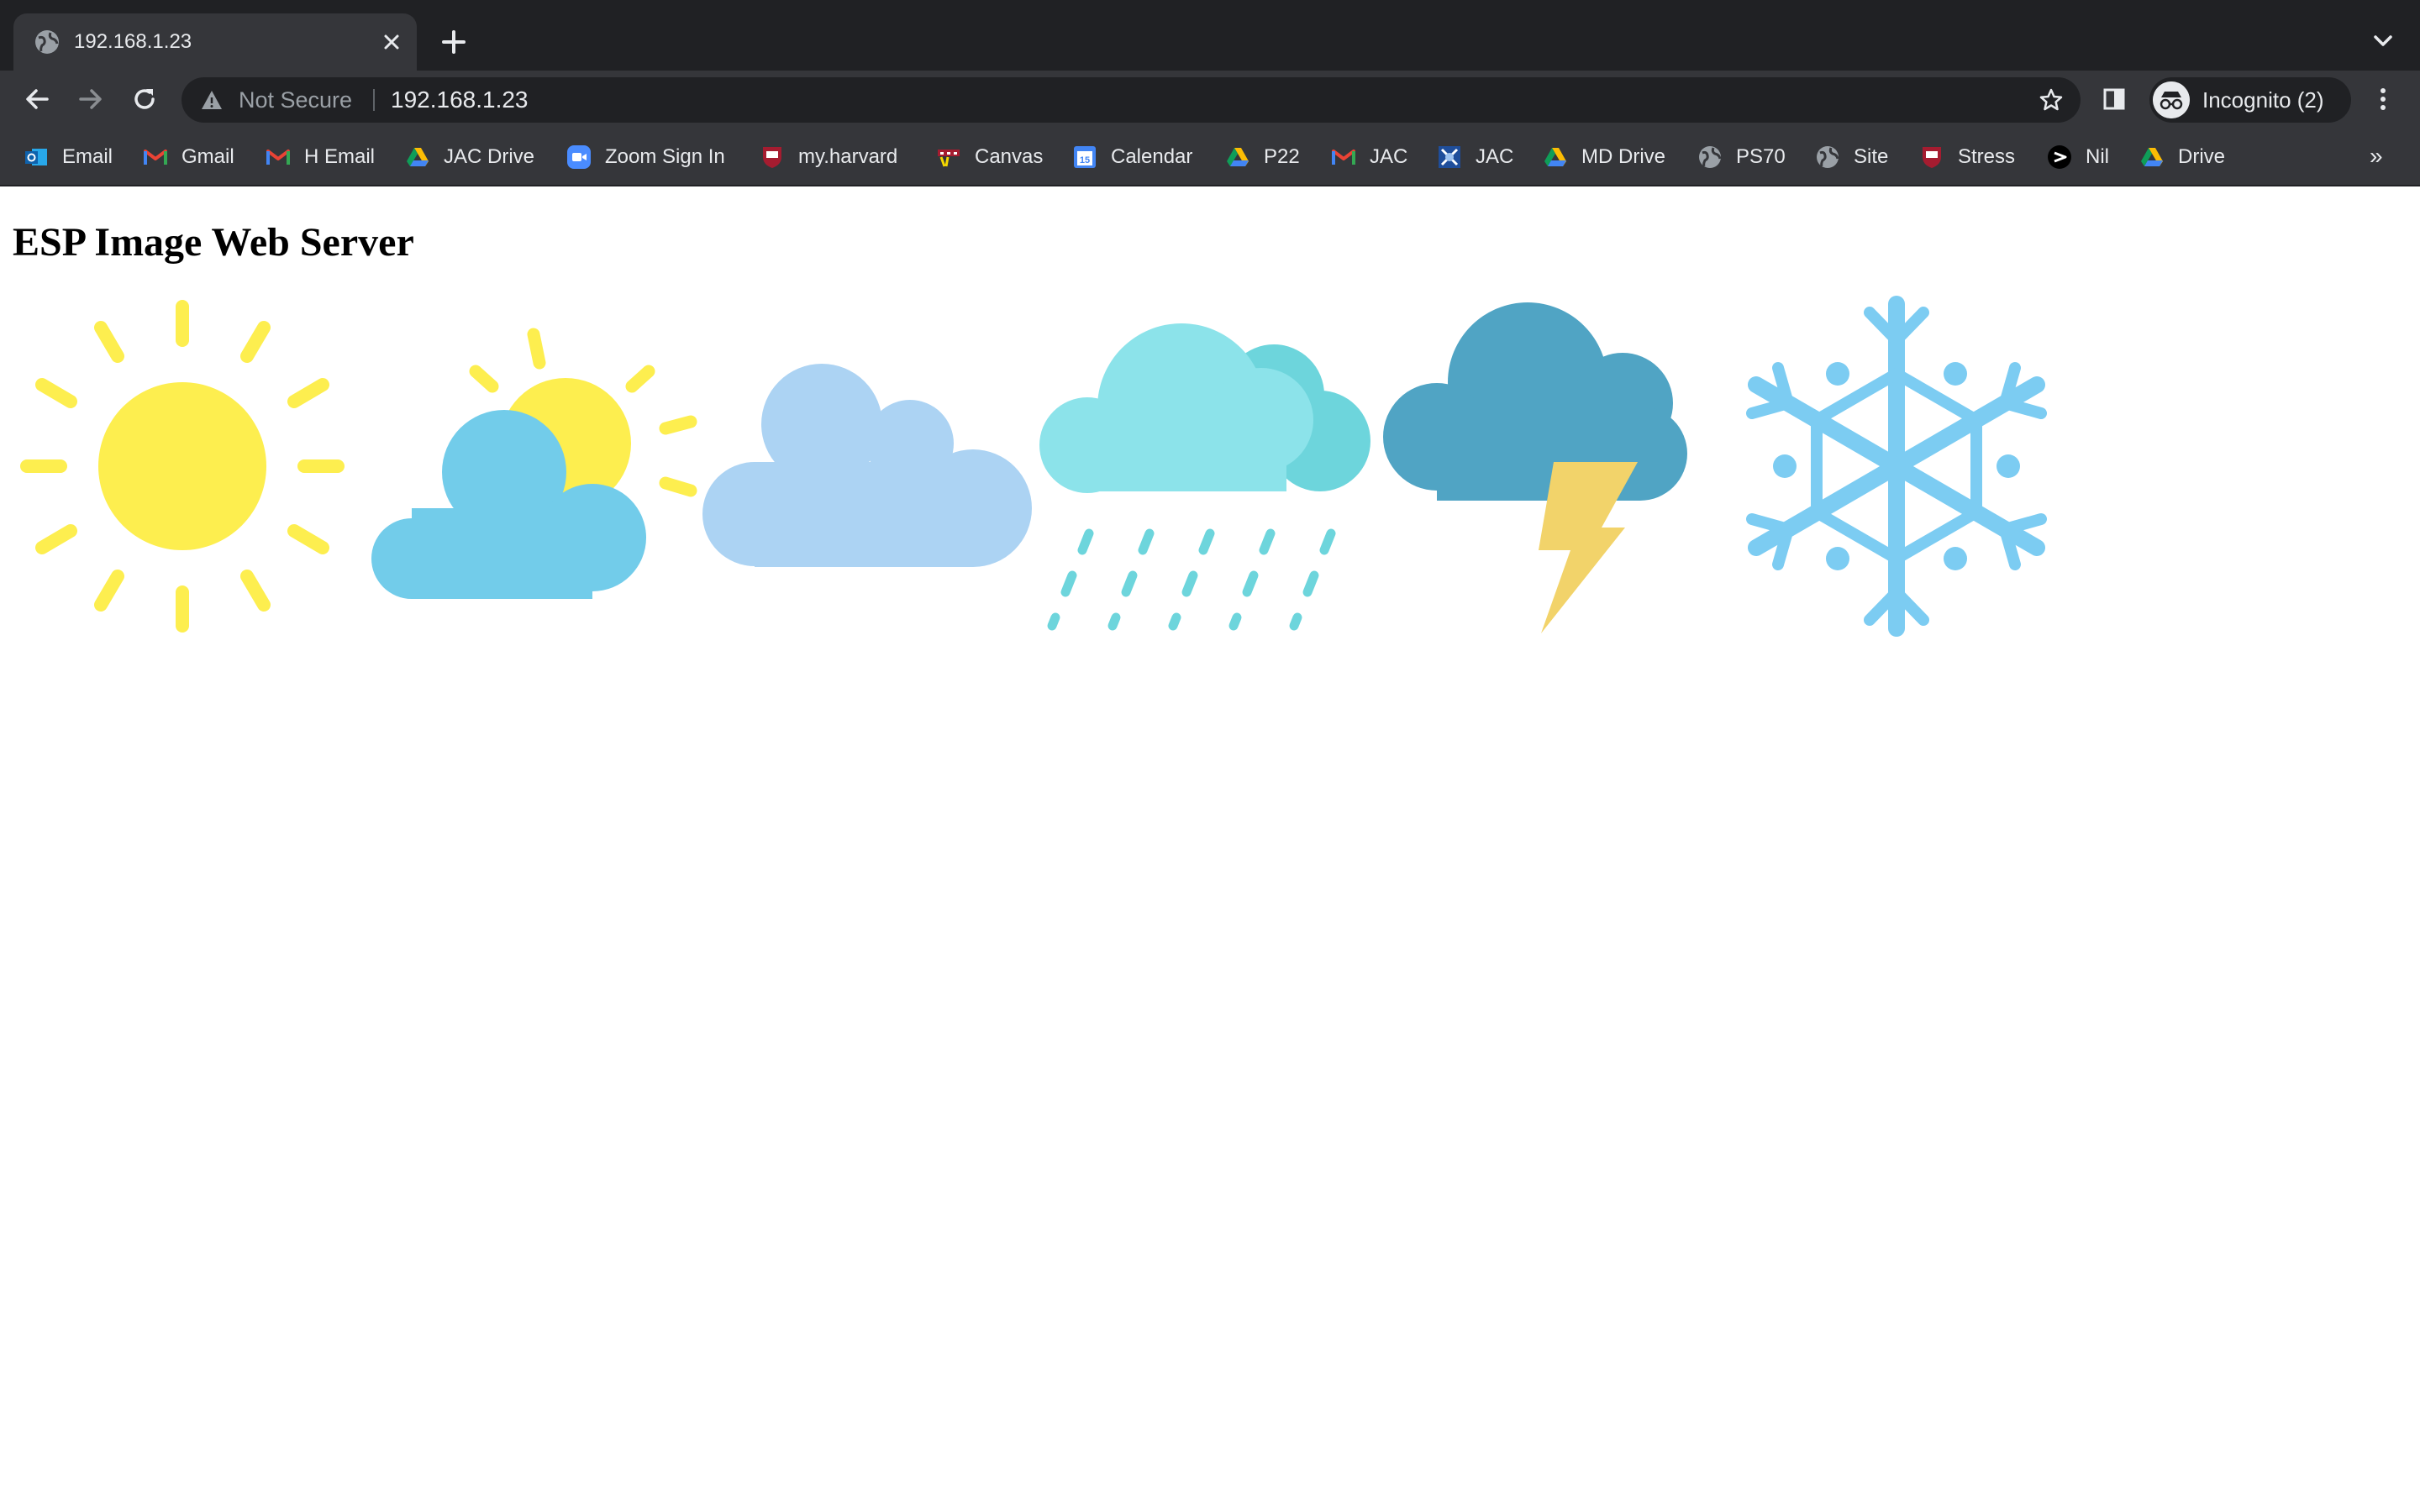 The image size is (2420, 1512). Describe the element at coordinates (1369, 157) in the screenshot. I see `bookmark-jac-mail: JAC` at that location.